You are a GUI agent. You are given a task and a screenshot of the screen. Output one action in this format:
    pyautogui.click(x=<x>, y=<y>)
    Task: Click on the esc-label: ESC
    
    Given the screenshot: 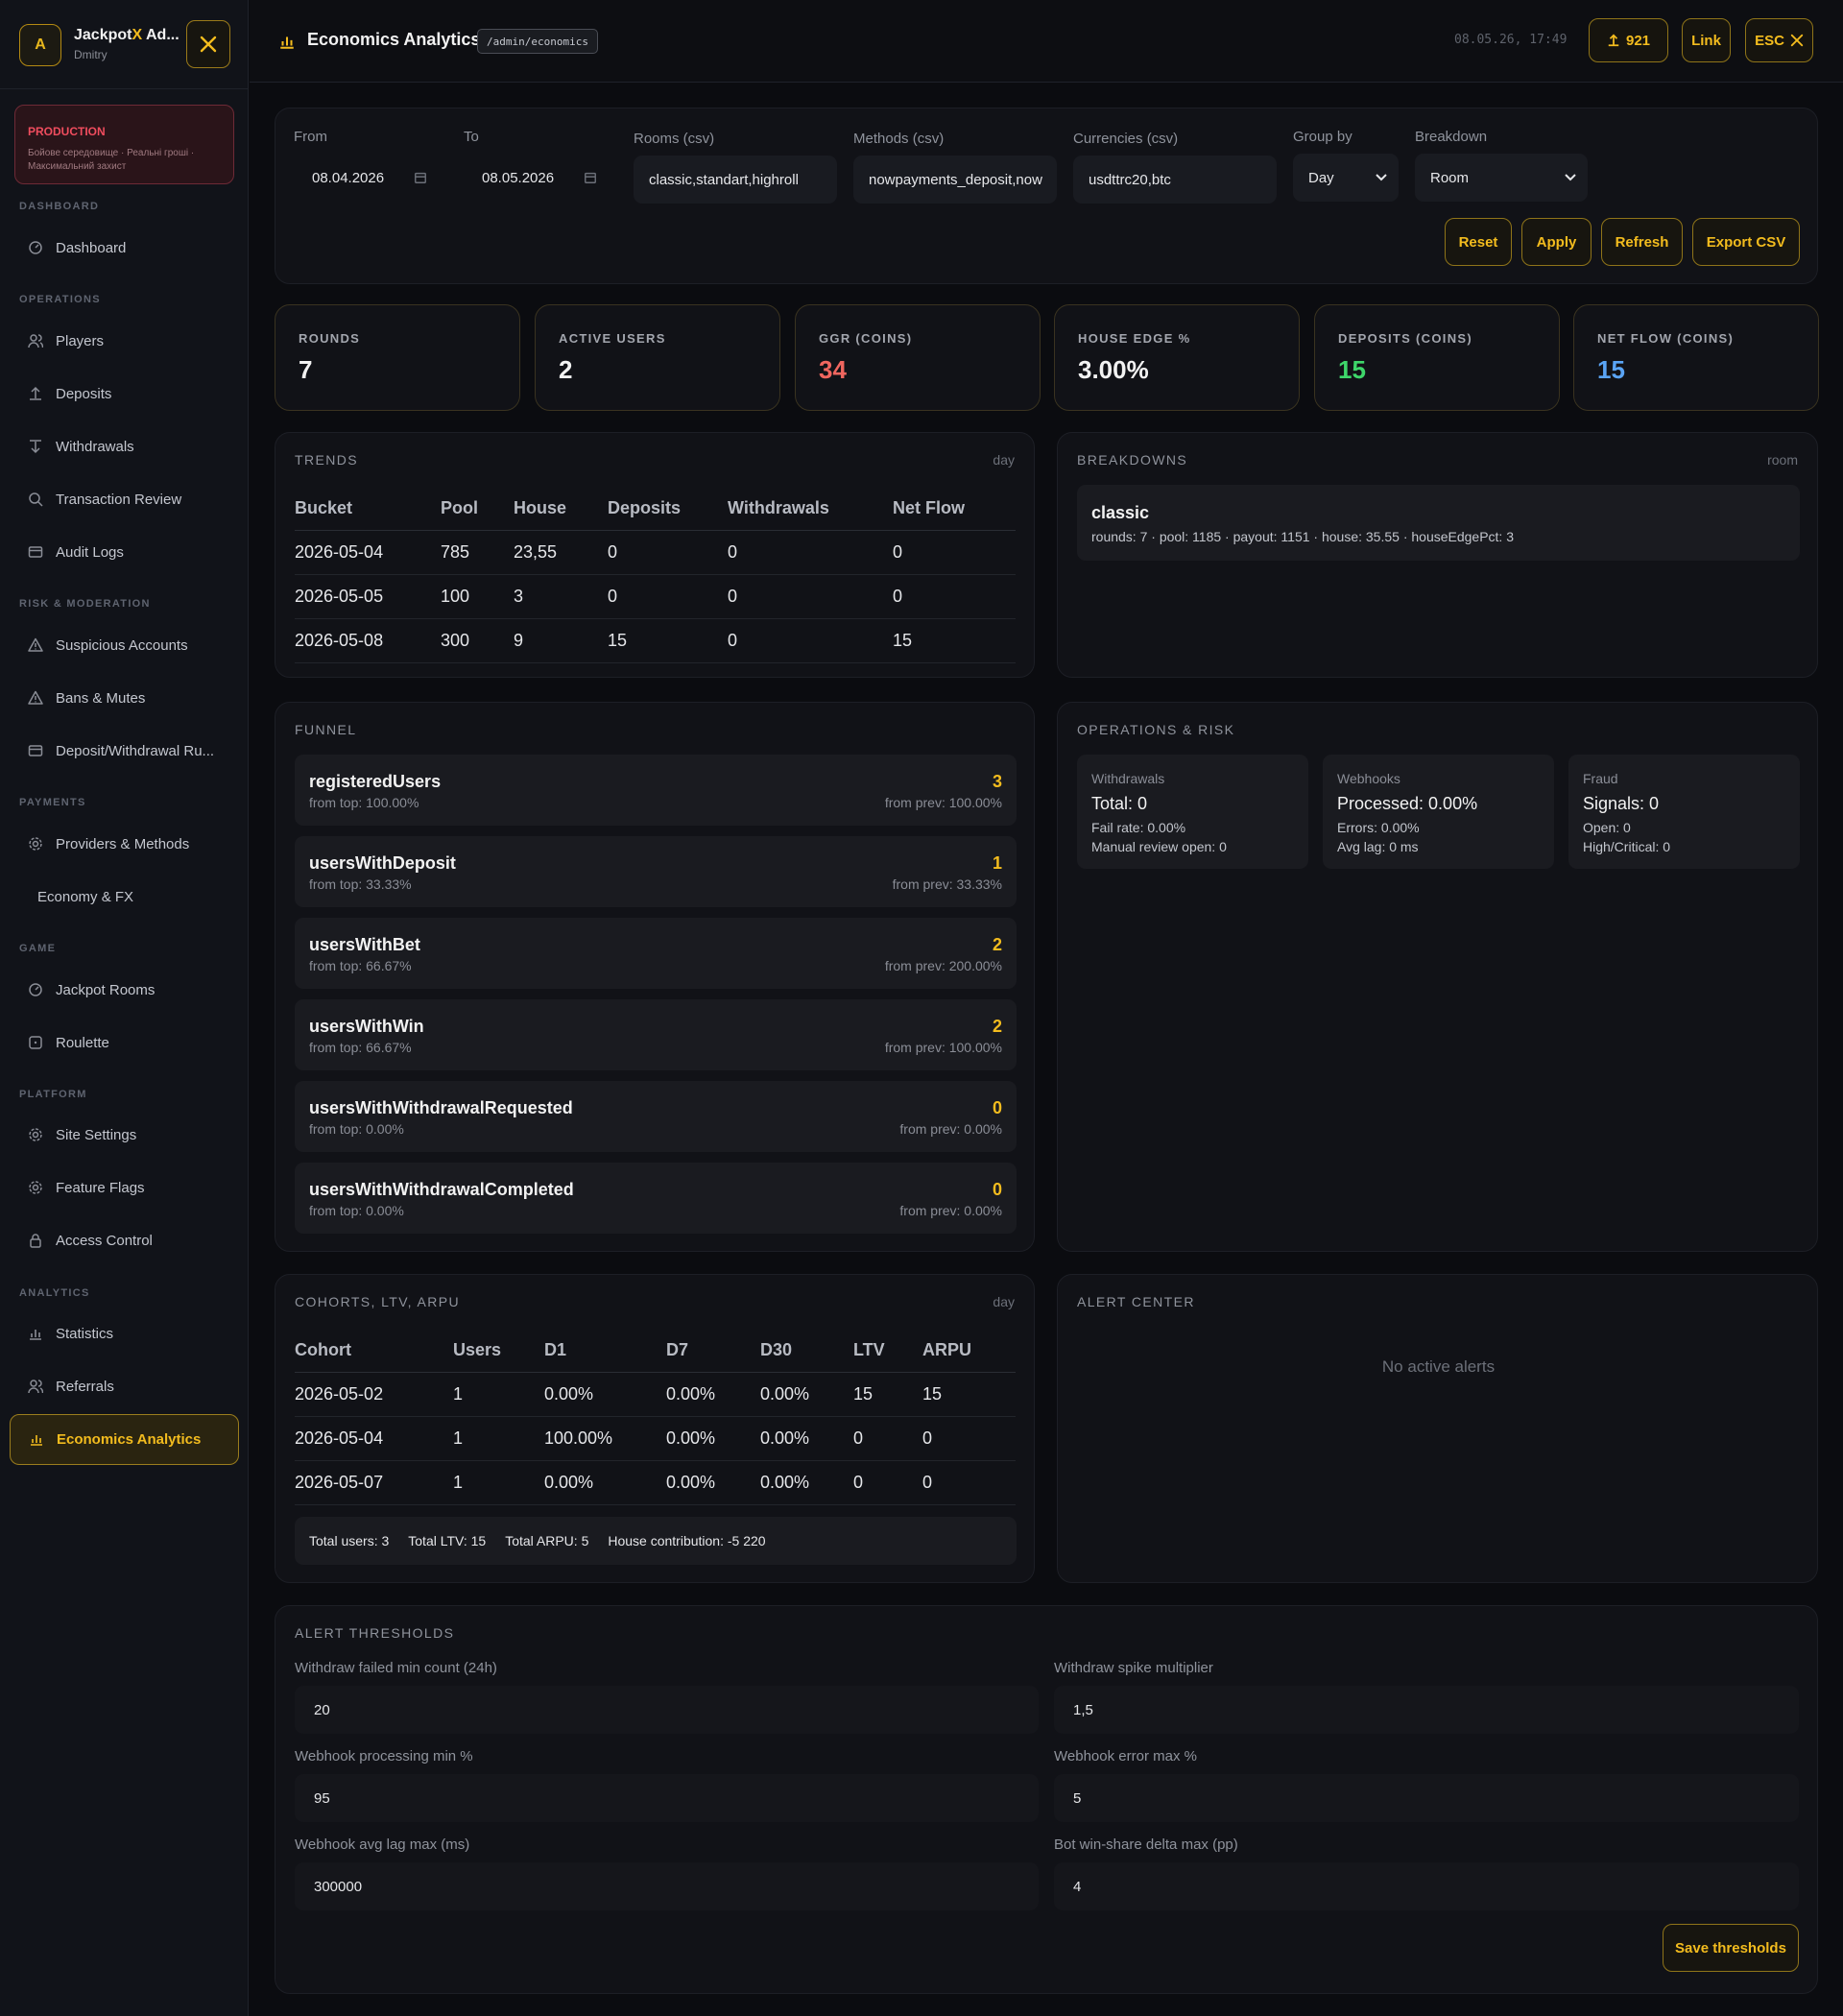 What is the action you would take?
    pyautogui.click(x=1769, y=40)
    